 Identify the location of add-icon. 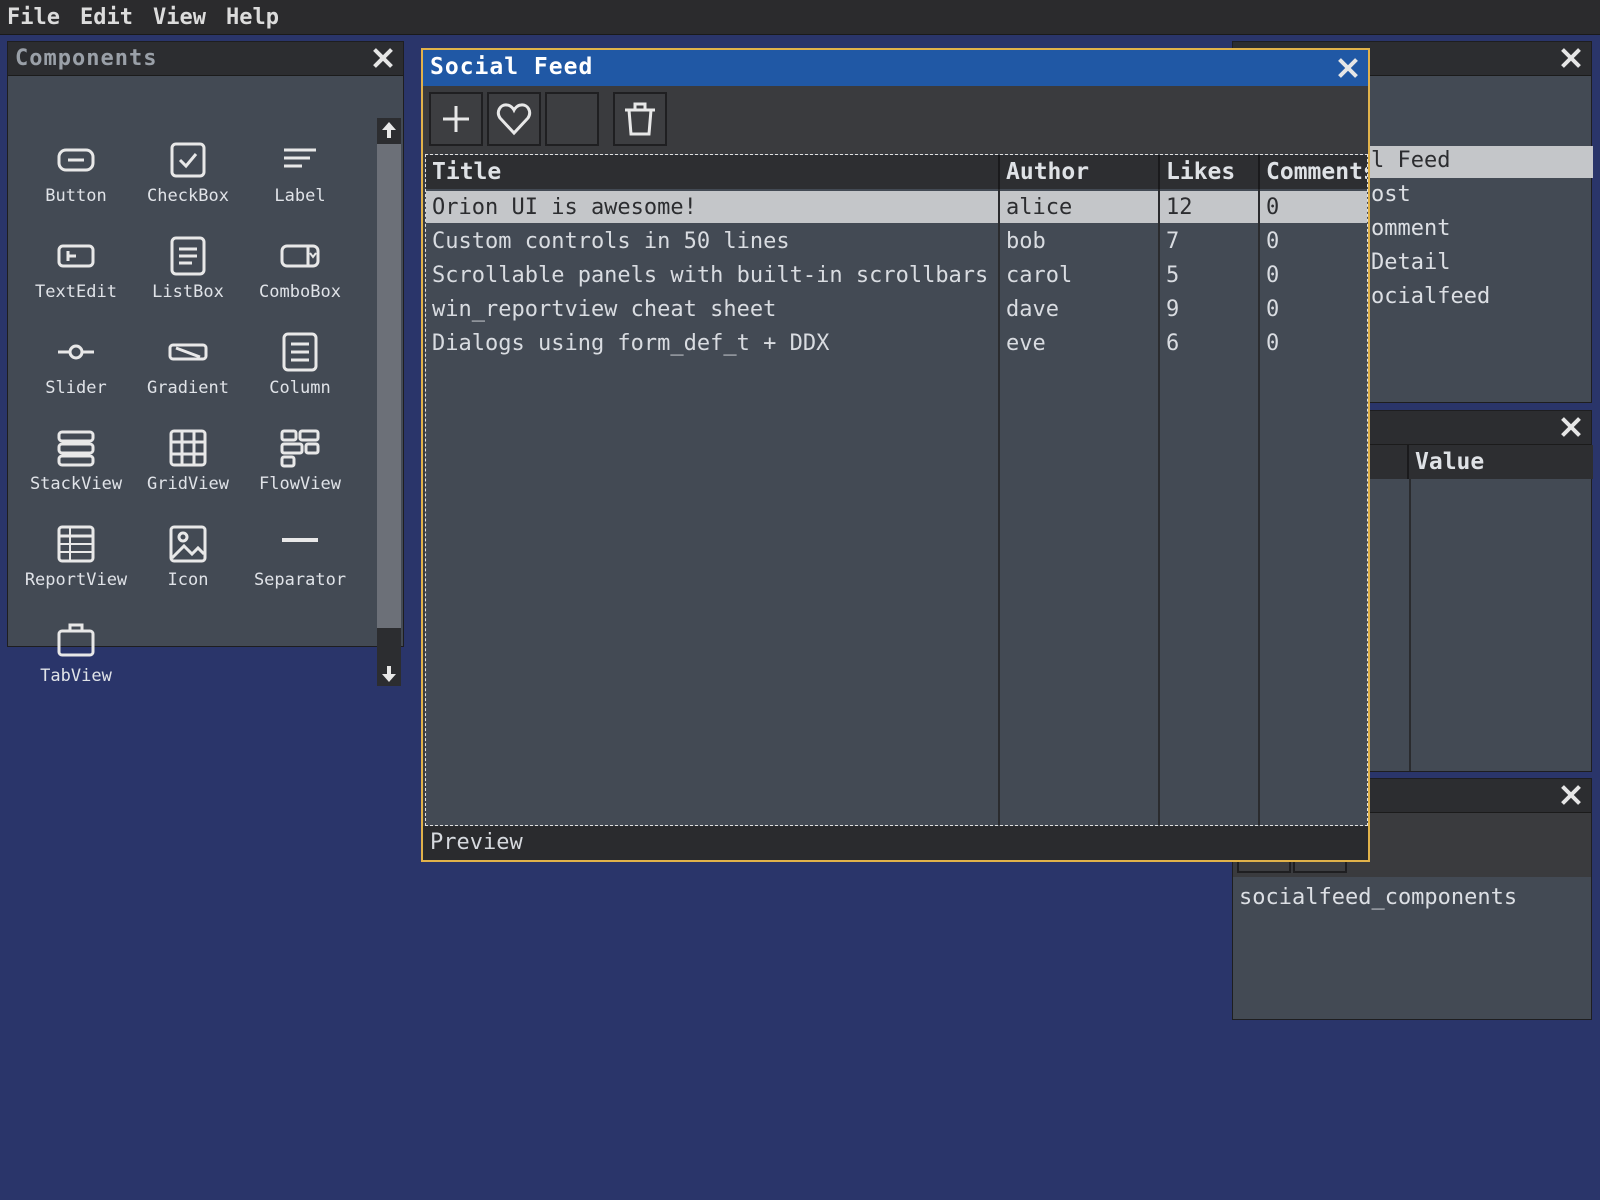
(456, 119).